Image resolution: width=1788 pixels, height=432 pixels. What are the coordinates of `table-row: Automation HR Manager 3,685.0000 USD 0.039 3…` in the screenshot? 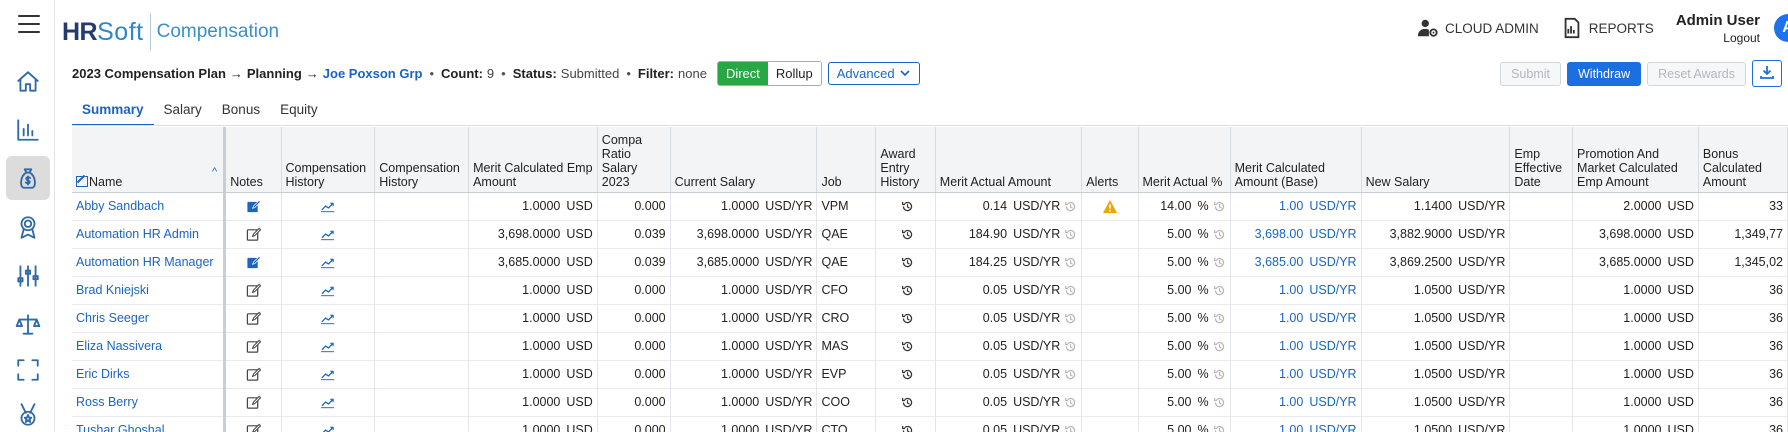 It's located at (930, 262).